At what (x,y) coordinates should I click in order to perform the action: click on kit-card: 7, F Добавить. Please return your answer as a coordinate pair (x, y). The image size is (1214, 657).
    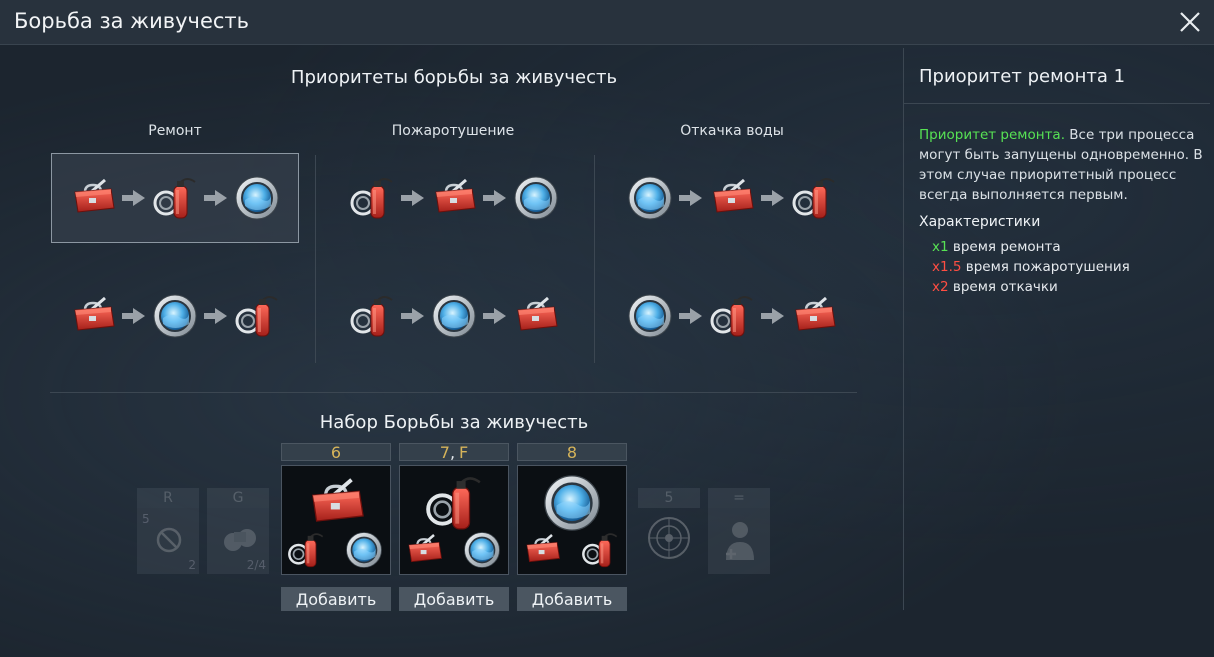
    Looking at the image, I should click on (454, 527).